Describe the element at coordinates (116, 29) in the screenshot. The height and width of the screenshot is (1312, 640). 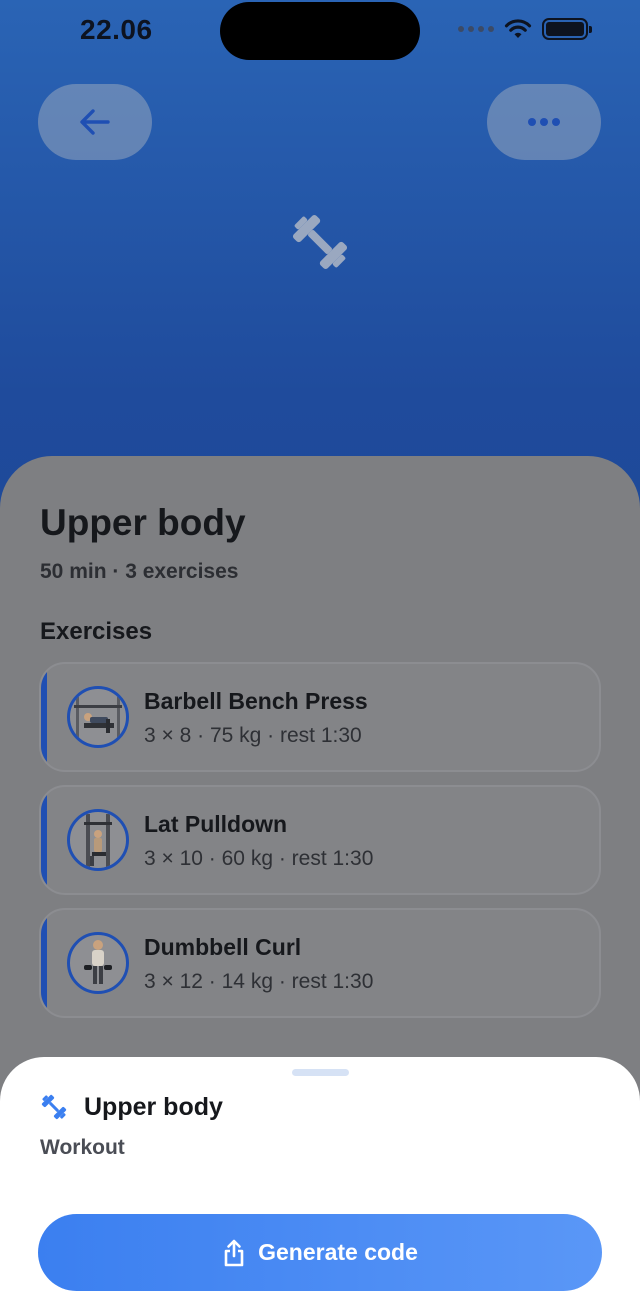
I see `status-time: 22.06` at that location.